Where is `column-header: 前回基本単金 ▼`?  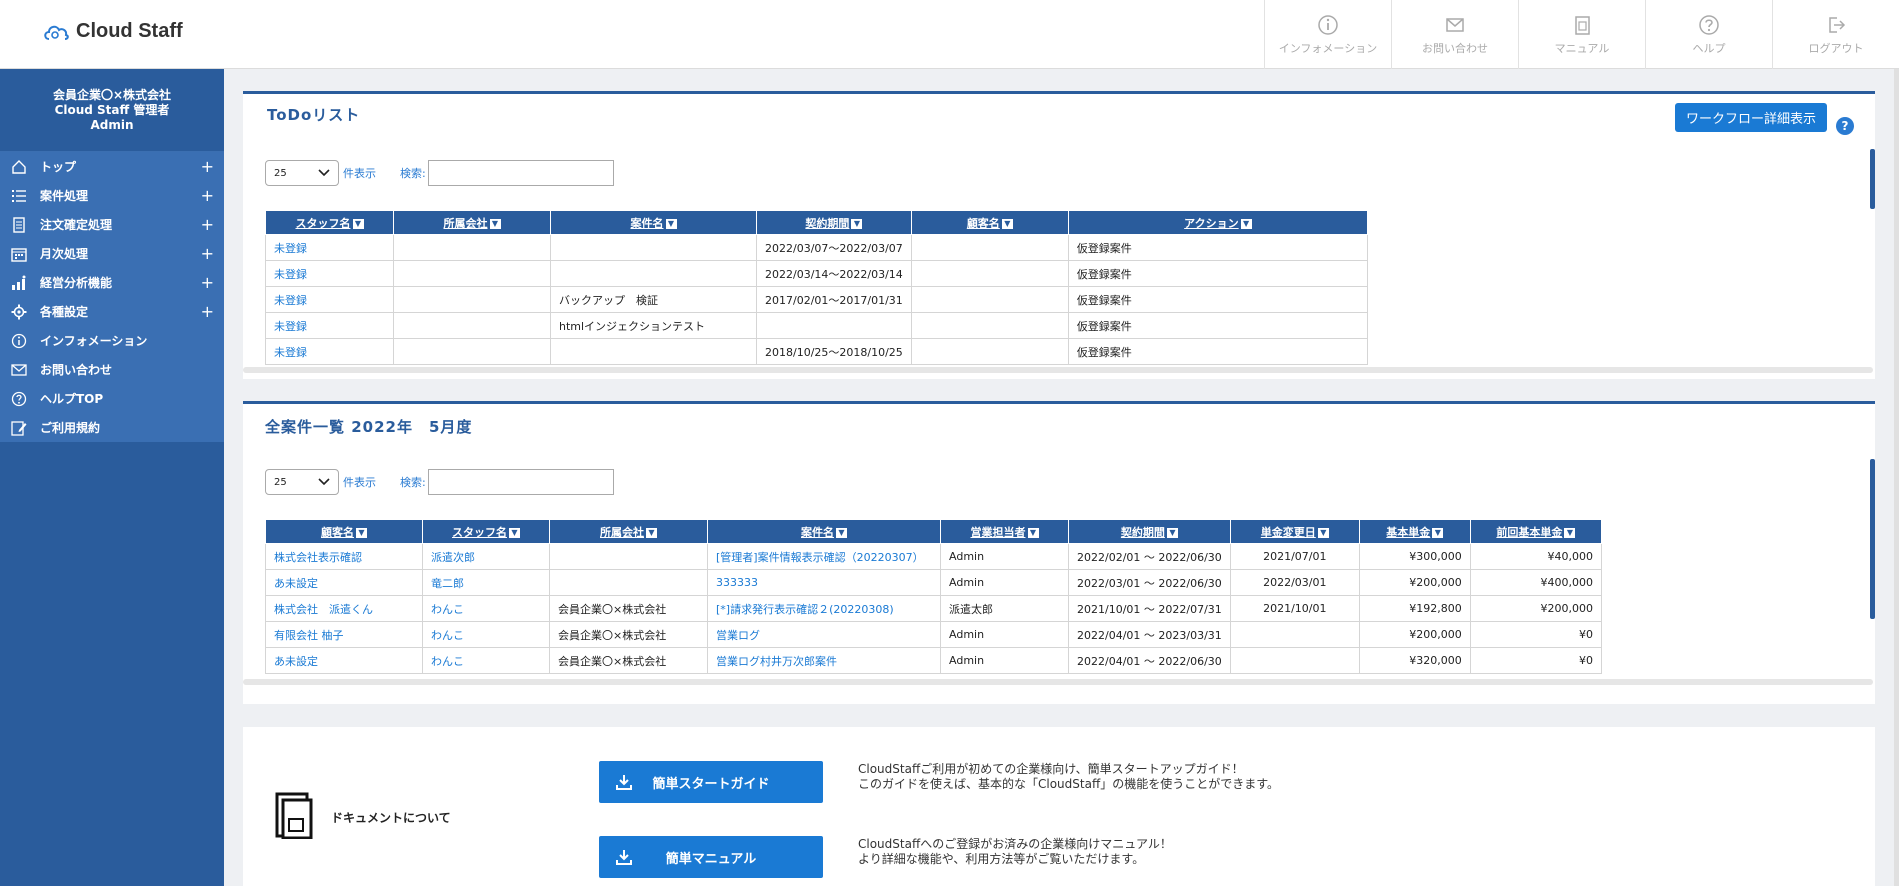
column-header: 前回基本単金 ▼ is located at coordinates (1536, 531).